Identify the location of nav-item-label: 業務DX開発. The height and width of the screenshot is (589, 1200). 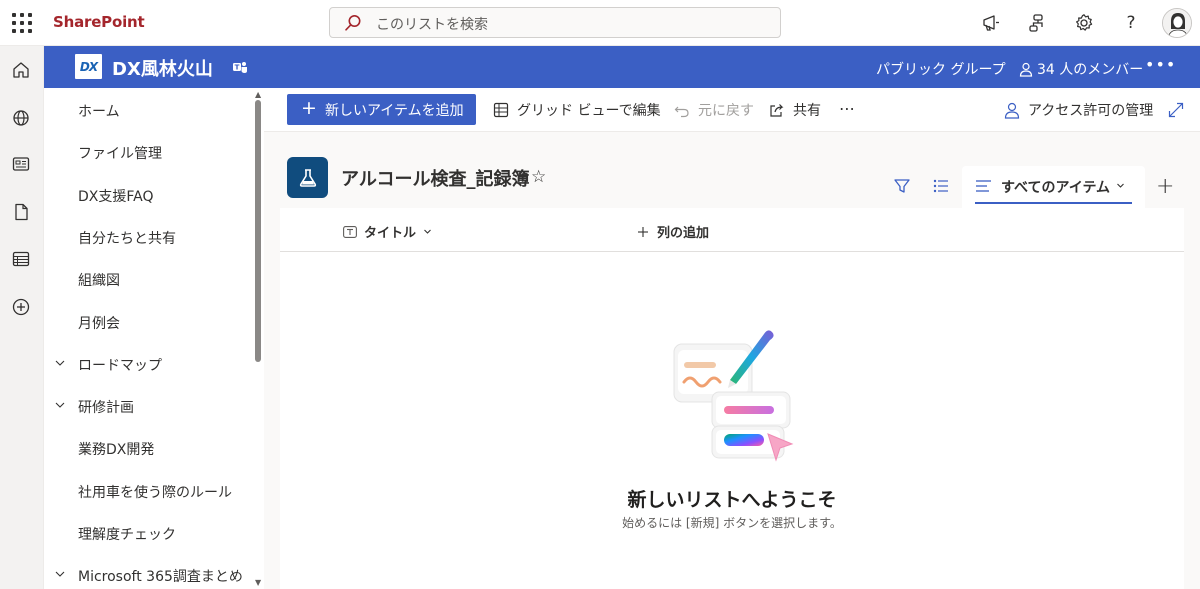
(116, 450).